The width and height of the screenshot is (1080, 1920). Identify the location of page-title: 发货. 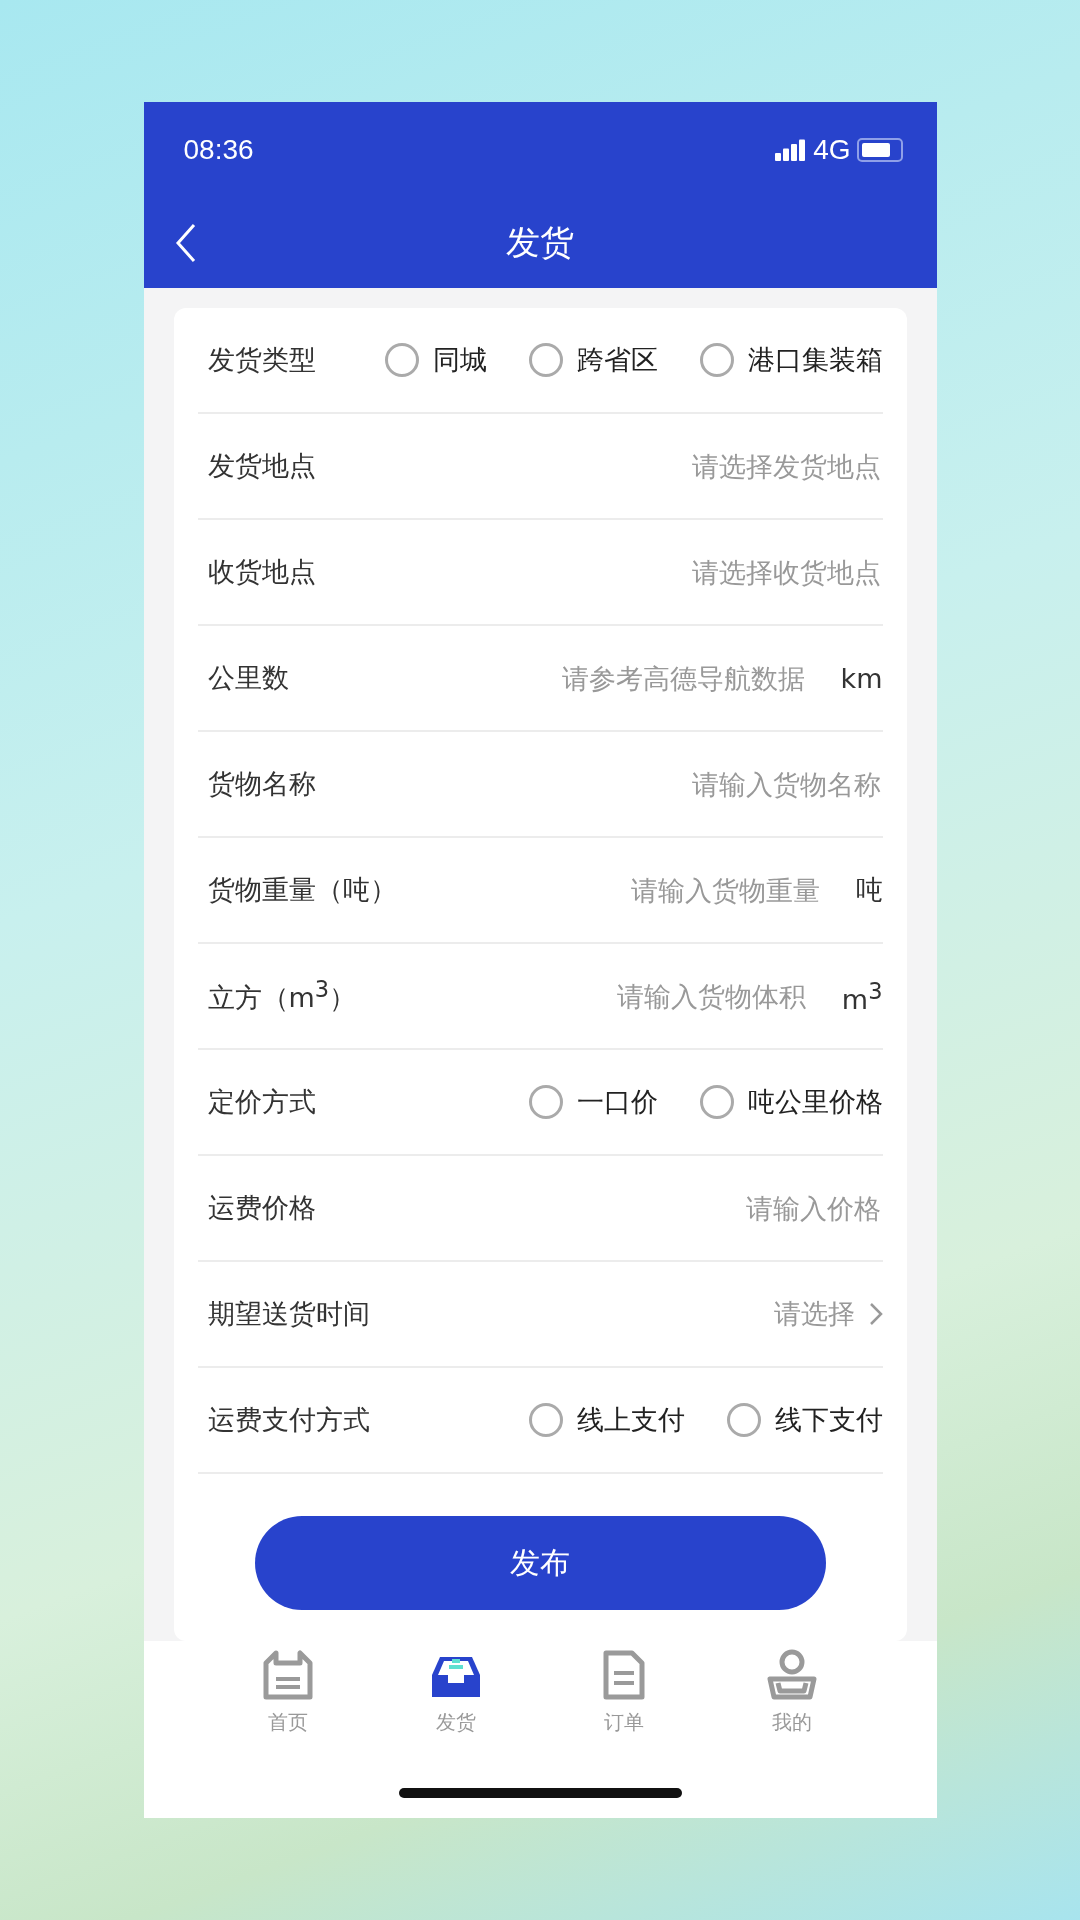
(540, 242).